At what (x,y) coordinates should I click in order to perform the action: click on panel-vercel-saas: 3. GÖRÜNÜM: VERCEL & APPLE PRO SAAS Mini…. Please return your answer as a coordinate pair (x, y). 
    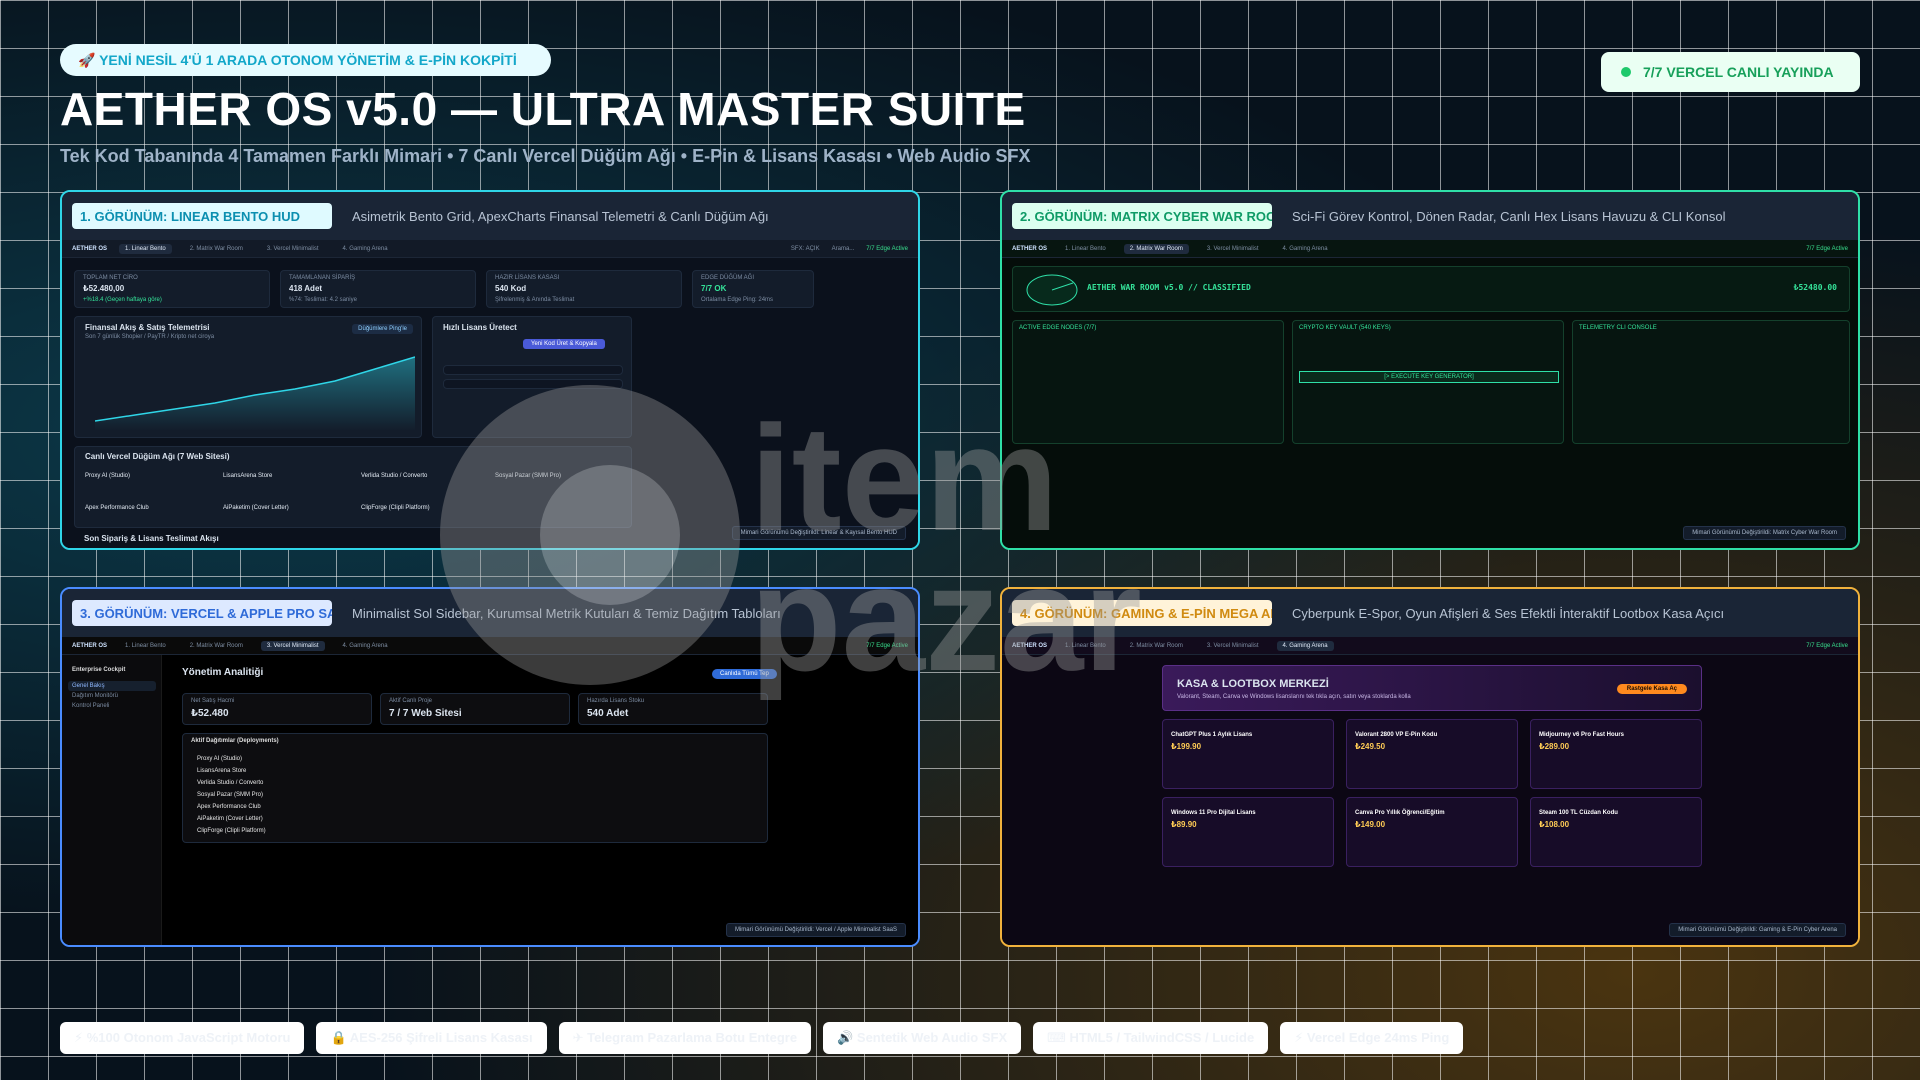
    Looking at the image, I should click on (490, 767).